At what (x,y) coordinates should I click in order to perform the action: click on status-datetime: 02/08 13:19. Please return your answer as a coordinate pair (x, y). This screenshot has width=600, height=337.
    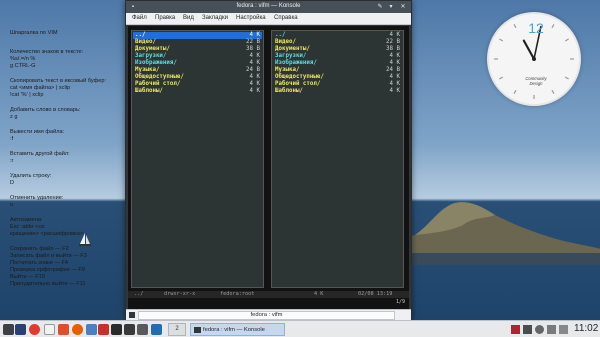
    Looking at the image, I should click on (375, 294).